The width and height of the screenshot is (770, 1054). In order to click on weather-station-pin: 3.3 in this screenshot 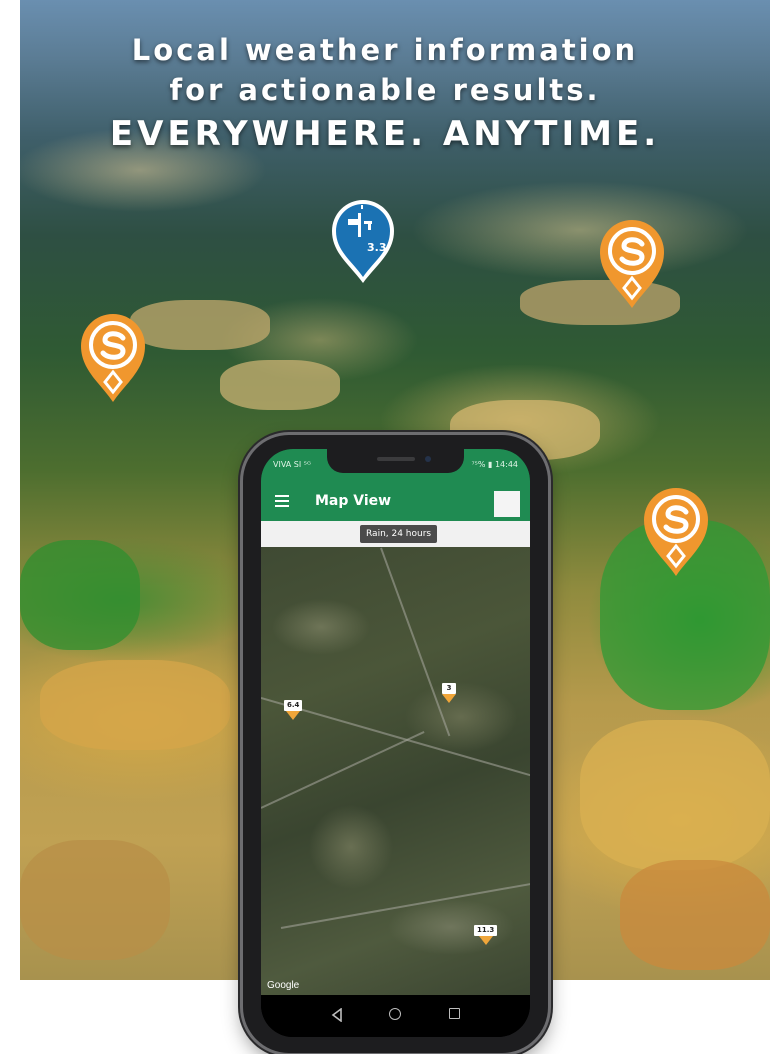, I will do `click(363, 241)`.